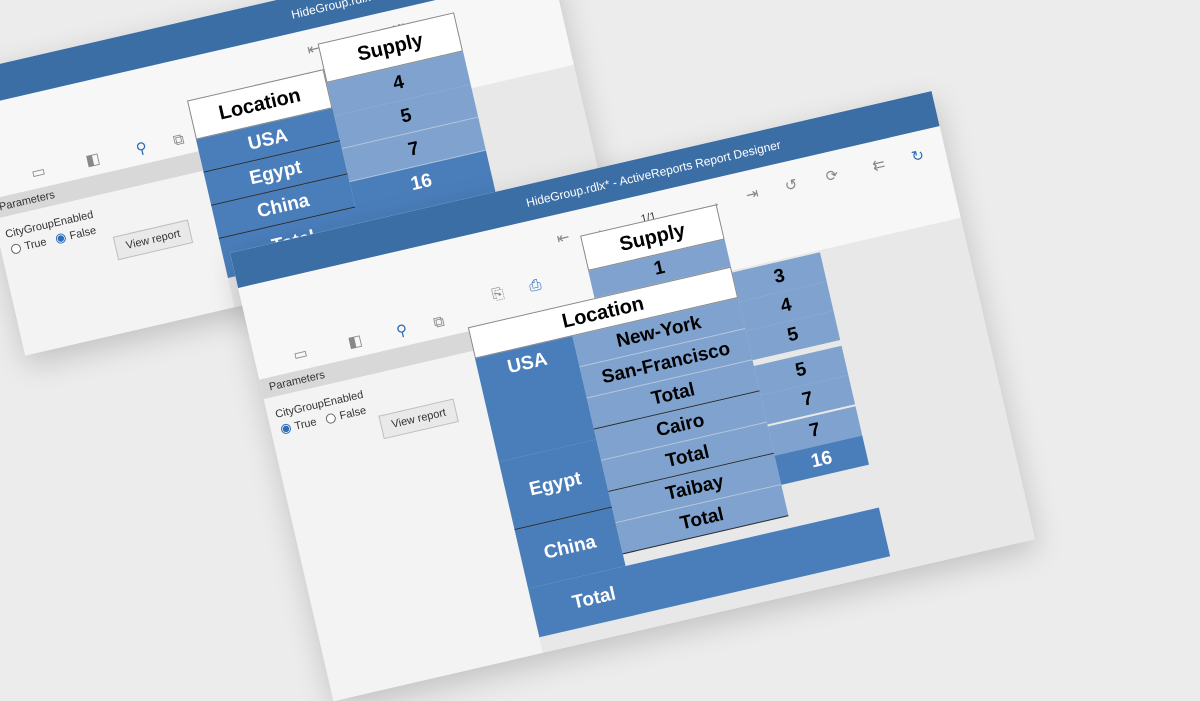 The width and height of the screenshot is (1200, 701). Describe the element at coordinates (791, 185) in the screenshot. I see `history-icon: ↺` at that location.